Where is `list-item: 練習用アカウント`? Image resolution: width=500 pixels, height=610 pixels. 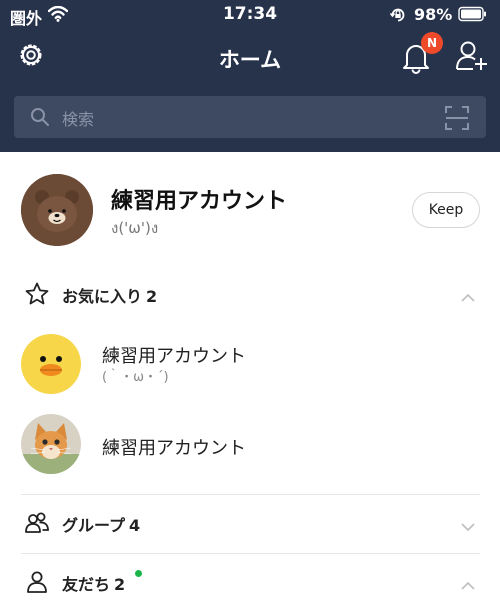
list-item: 練習用アカウント is located at coordinates (250, 444).